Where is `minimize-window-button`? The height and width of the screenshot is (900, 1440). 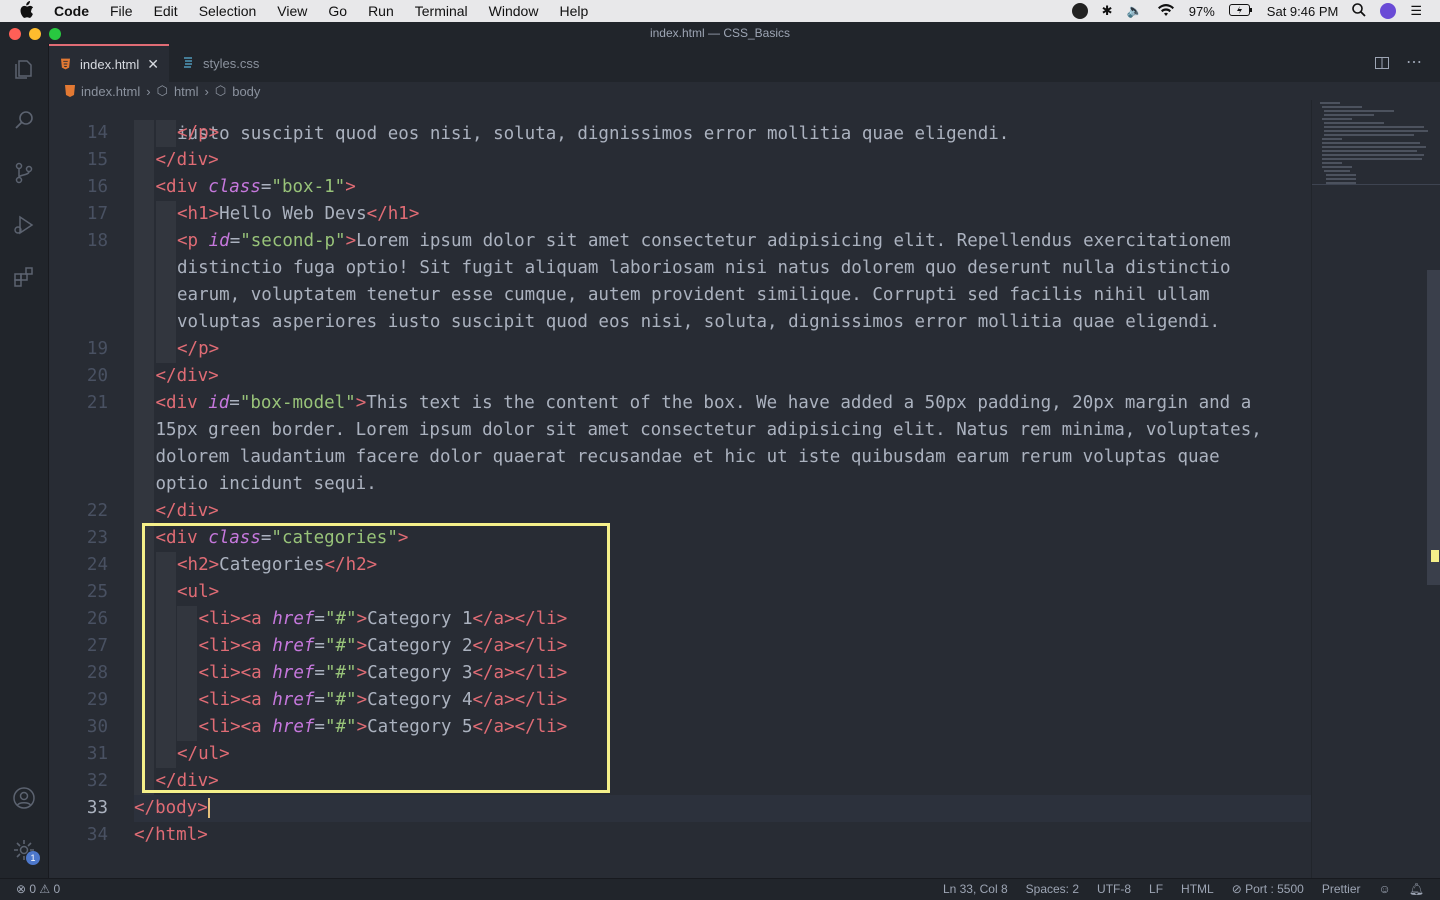
minimize-window-button is located at coordinates (35, 34).